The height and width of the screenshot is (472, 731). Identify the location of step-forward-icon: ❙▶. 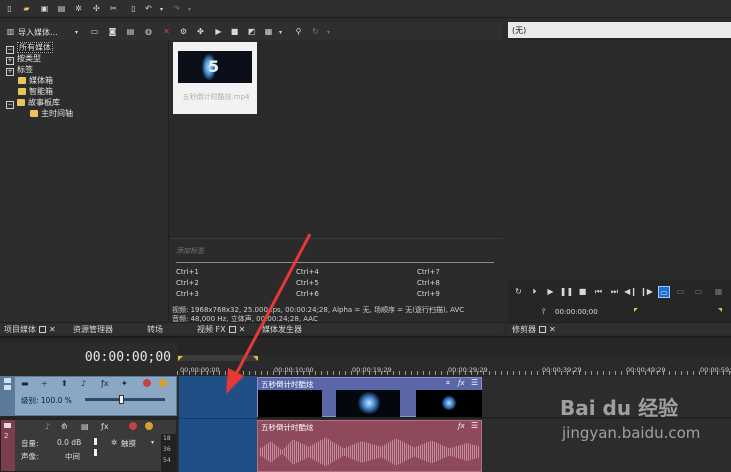
(646, 291).